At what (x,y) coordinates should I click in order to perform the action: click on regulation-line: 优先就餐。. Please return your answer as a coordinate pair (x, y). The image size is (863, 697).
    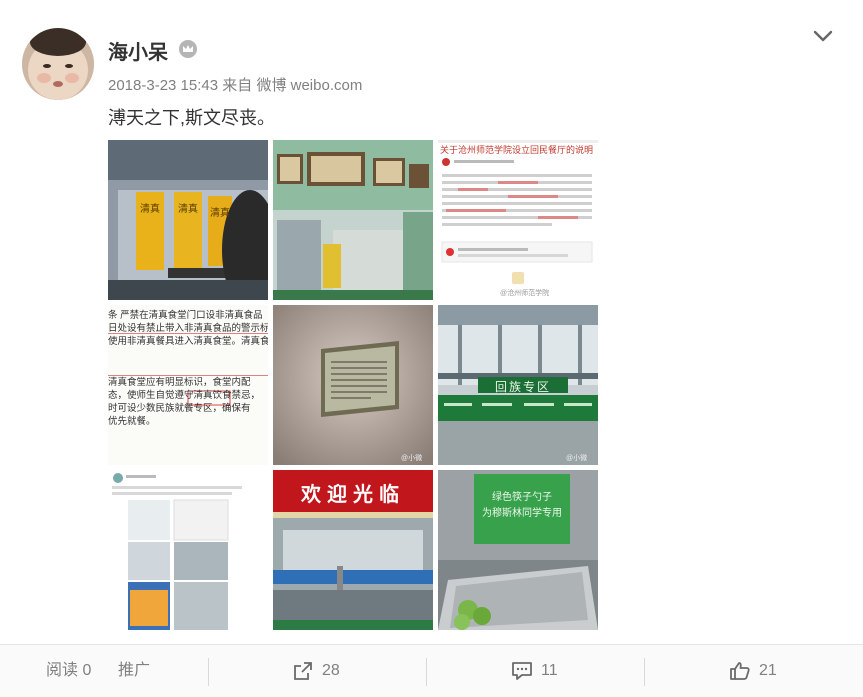
    Looking at the image, I should click on (132, 421).